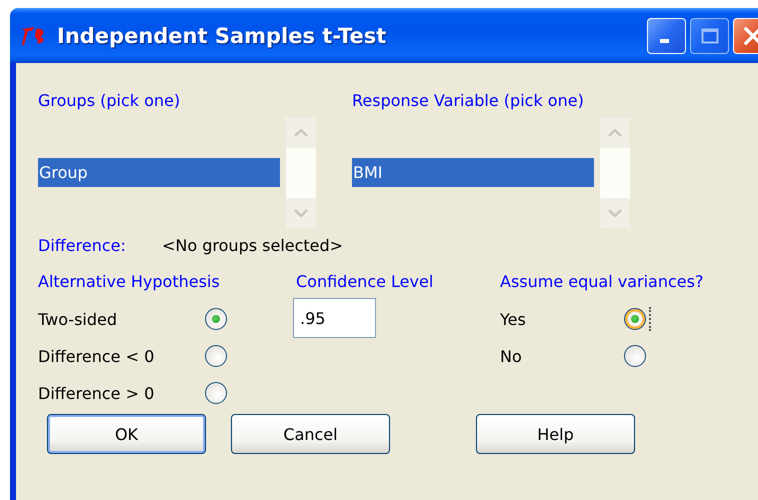 This screenshot has height=500, width=758. I want to click on field-label: Confidence Level, so click(365, 282).